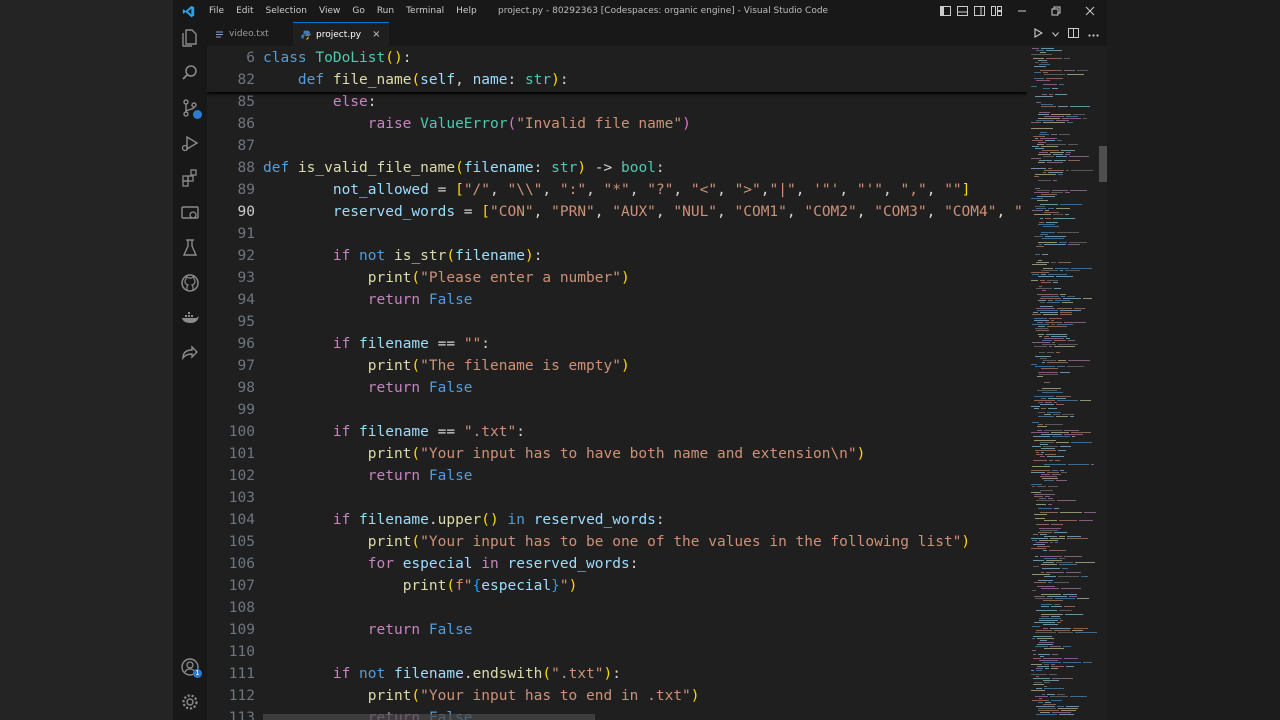  Describe the element at coordinates (617, 498) in the screenshot. I see `code-line: 103` at that location.